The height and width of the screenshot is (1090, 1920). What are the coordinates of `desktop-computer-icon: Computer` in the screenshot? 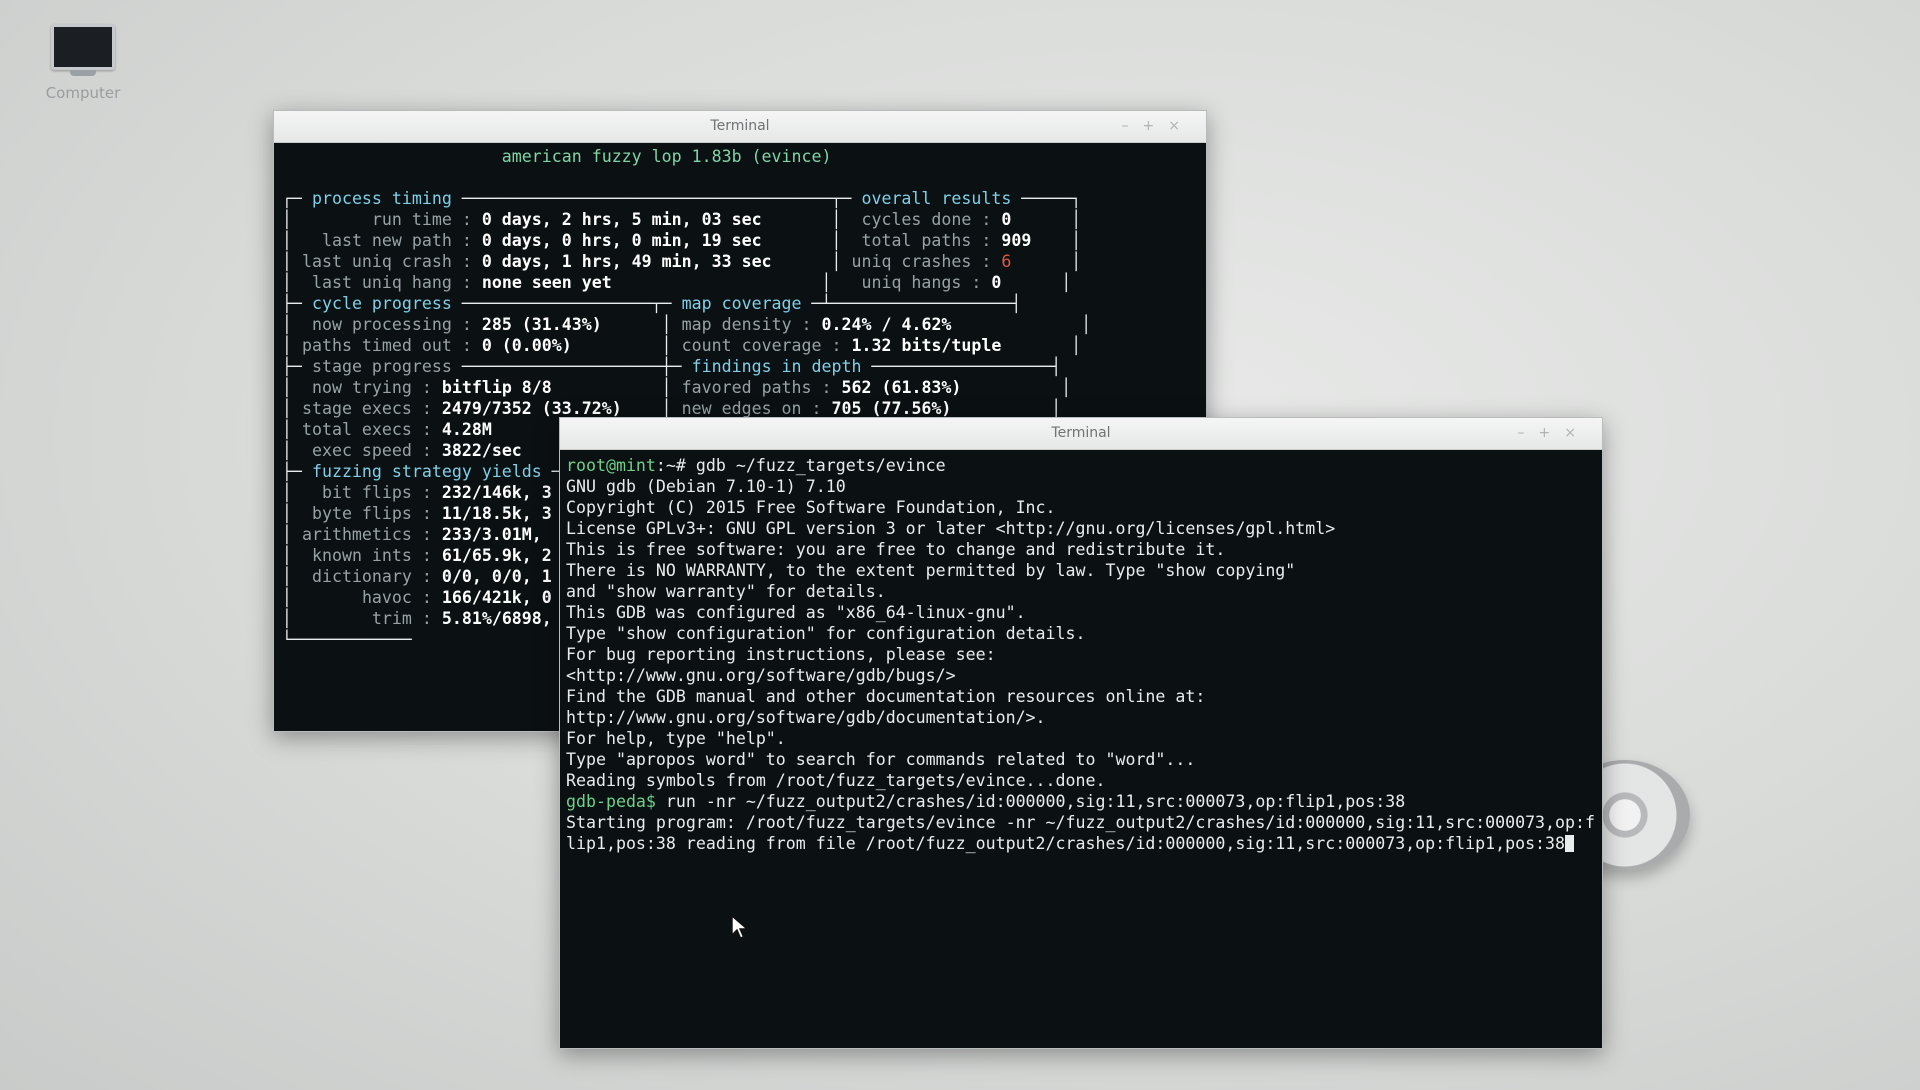 It's located at (83, 63).